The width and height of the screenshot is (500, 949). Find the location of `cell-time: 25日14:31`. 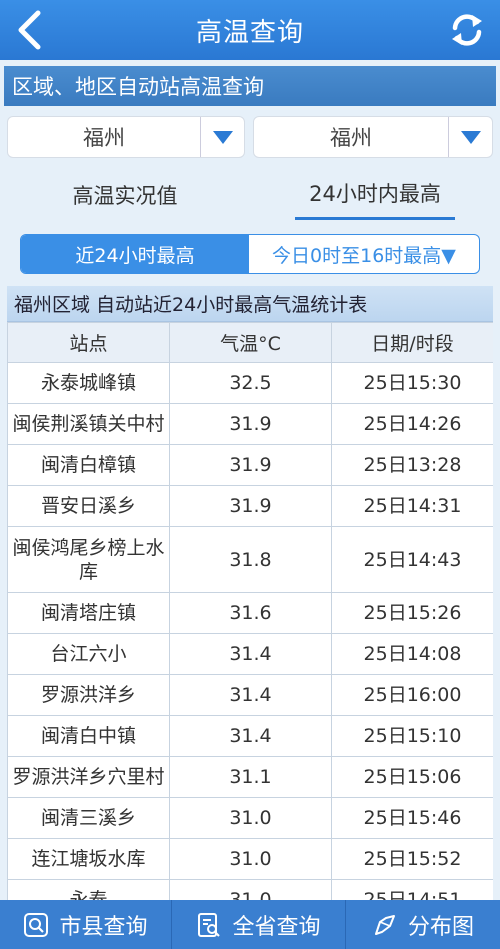

cell-time: 25日14:31 is located at coordinates (412, 506).